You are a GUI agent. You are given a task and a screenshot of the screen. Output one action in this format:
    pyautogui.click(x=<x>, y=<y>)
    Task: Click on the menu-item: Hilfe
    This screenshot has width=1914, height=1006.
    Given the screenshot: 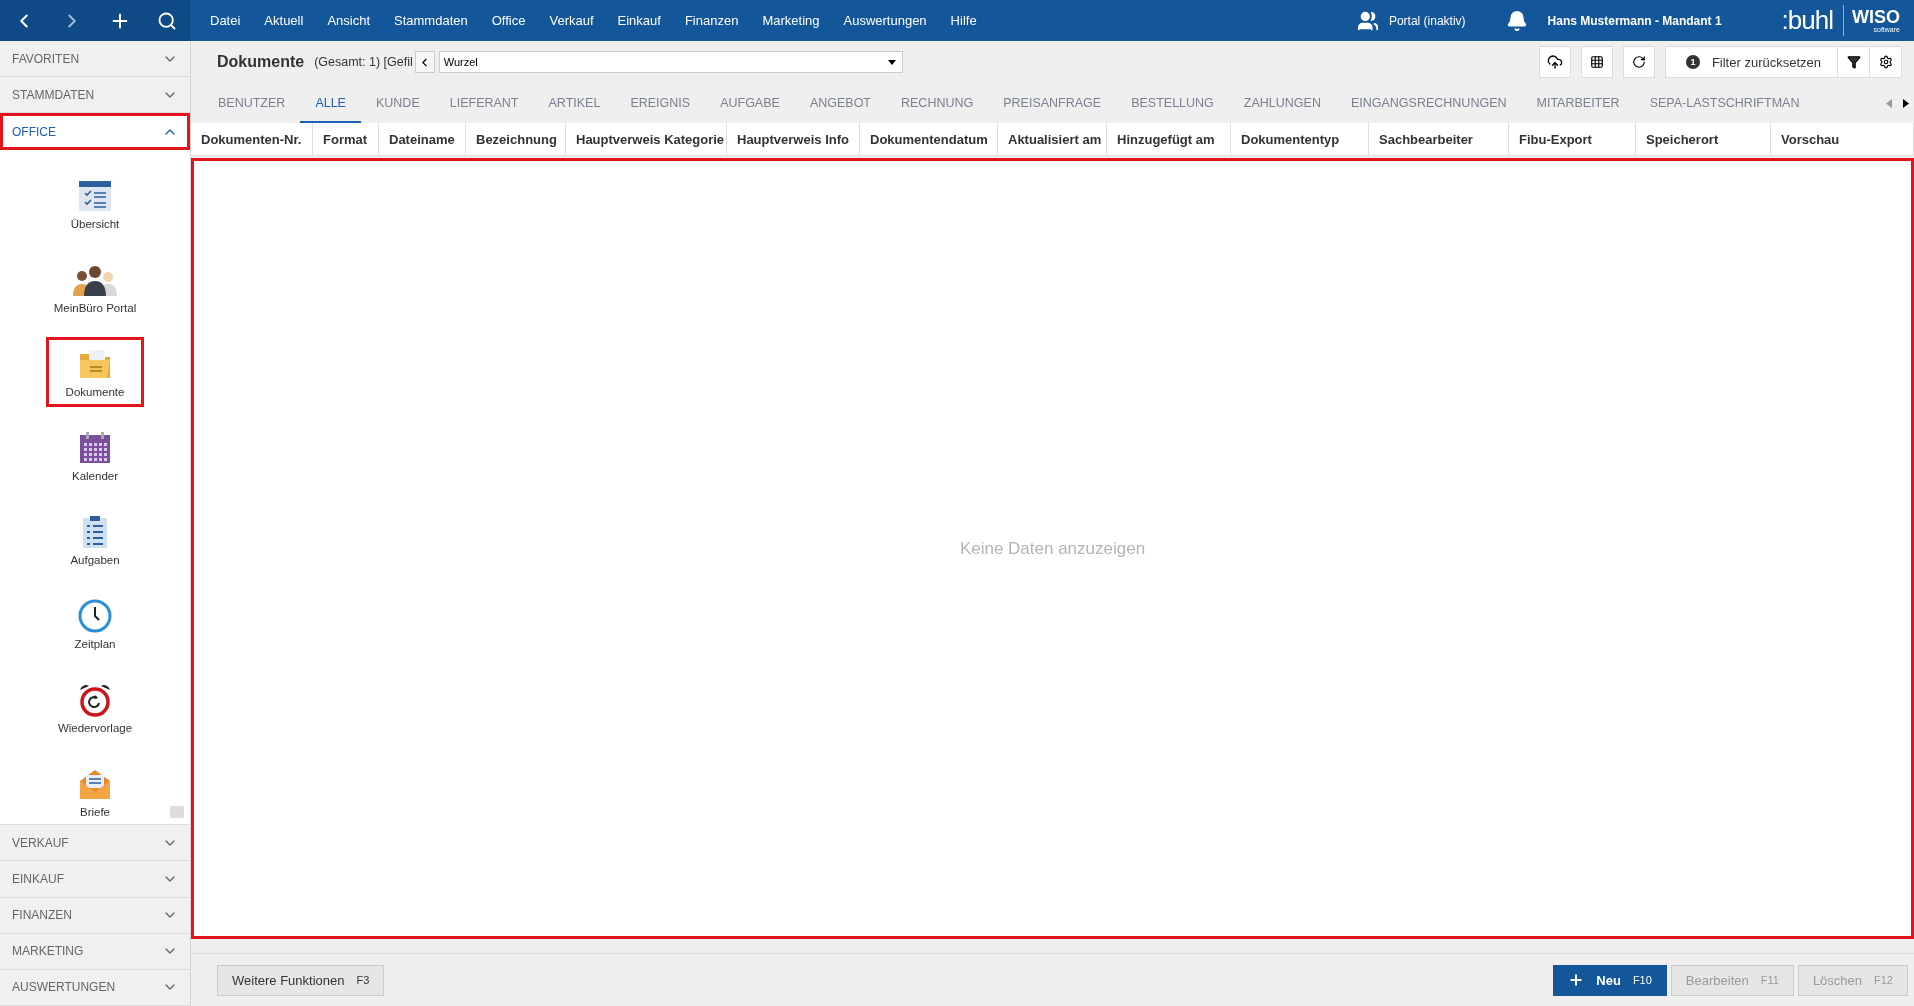 What is the action you would take?
    pyautogui.click(x=963, y=20)
    